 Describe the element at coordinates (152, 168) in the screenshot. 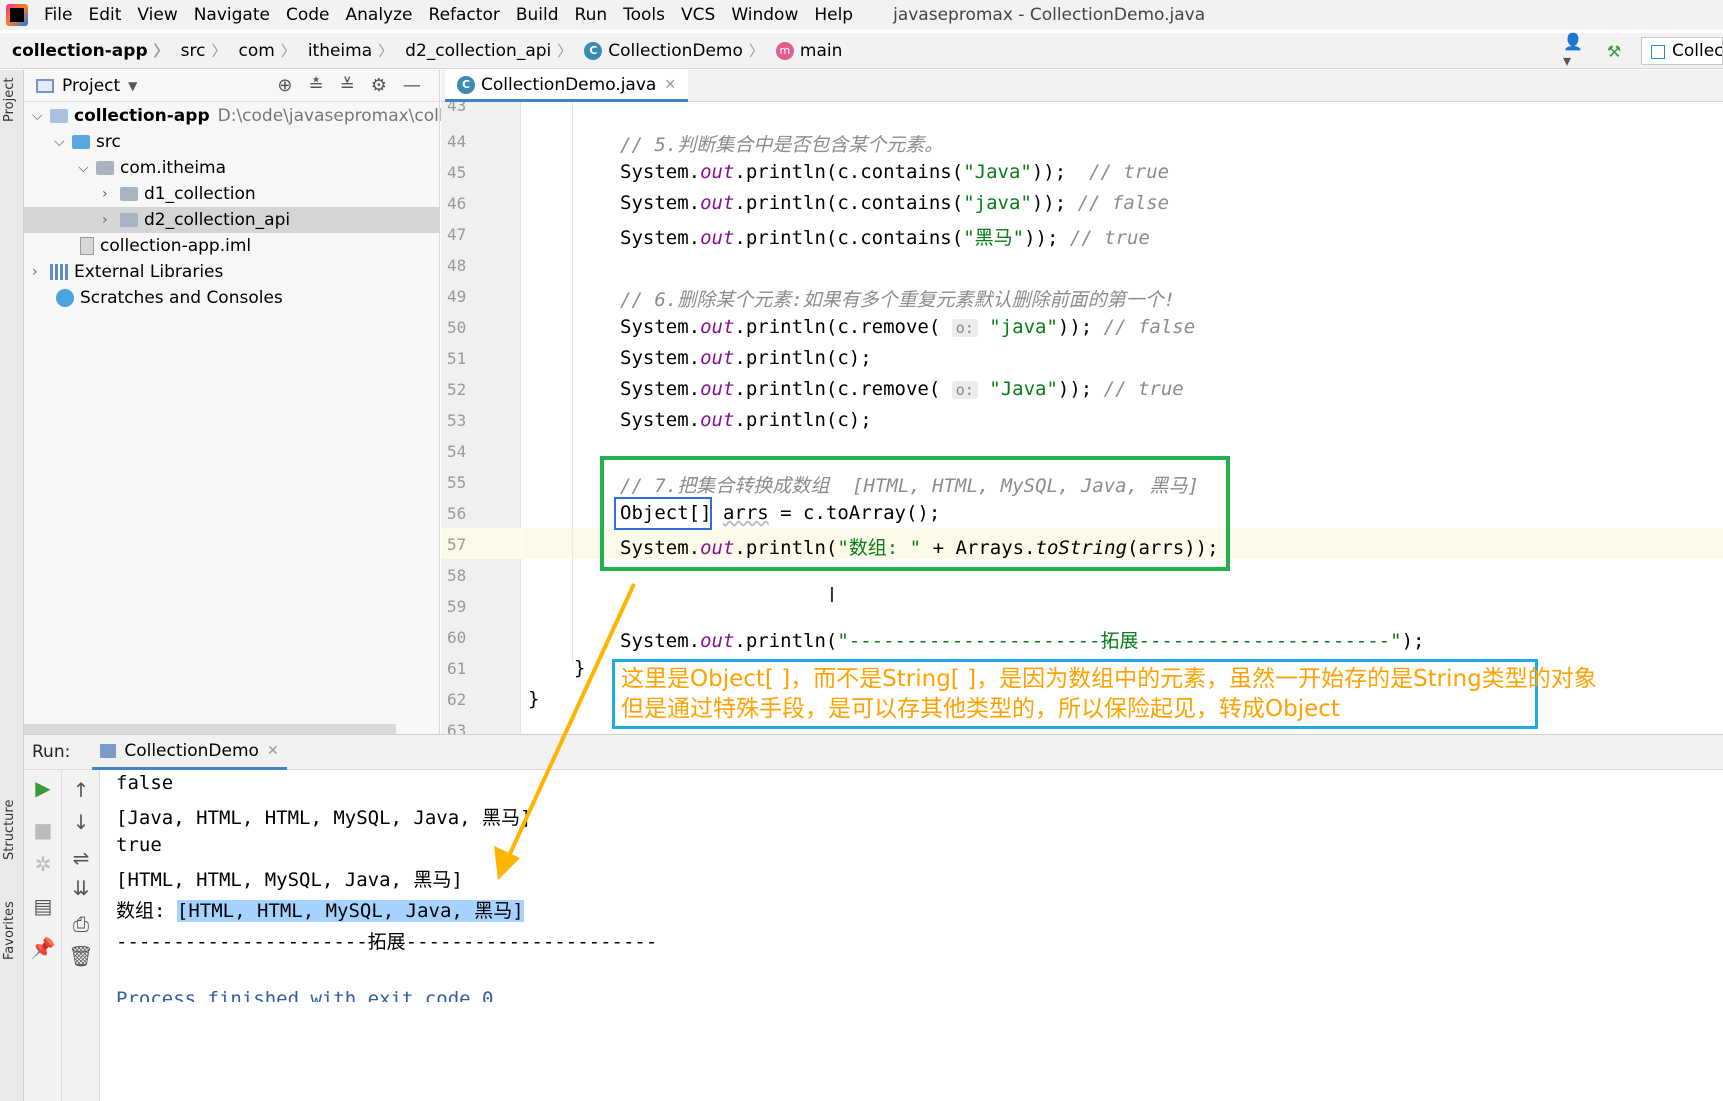

I see `tree-item-com-itheima: ⌵ com.itheima` at that location.